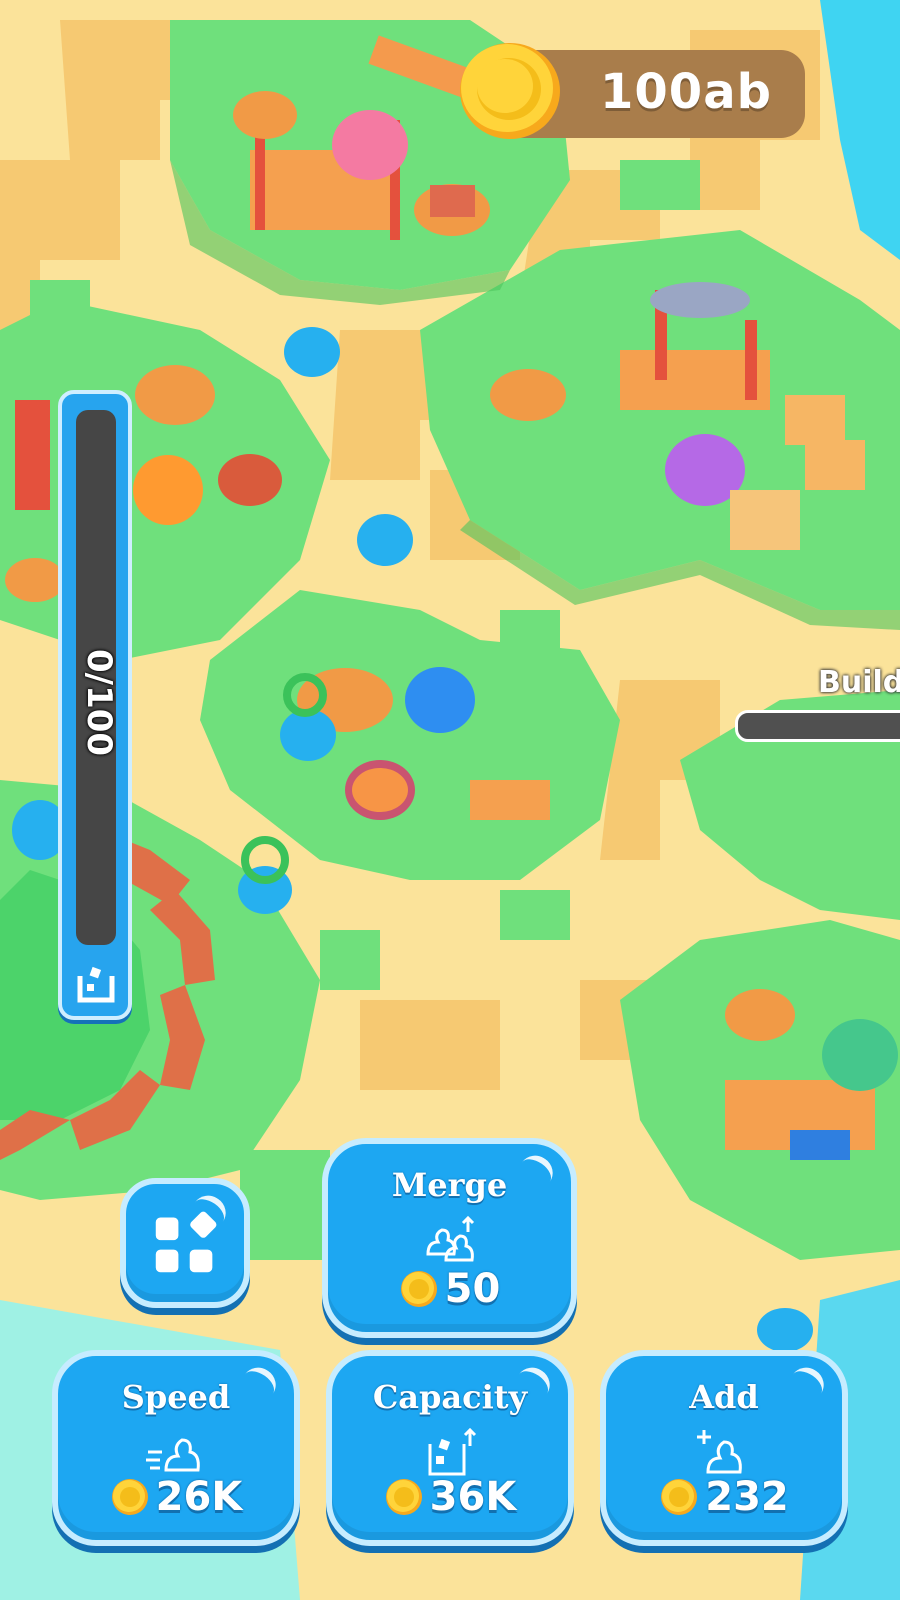 The image size is (900, 1600). I want to click on speed-button: Speed 26K, so click(176, 1448).